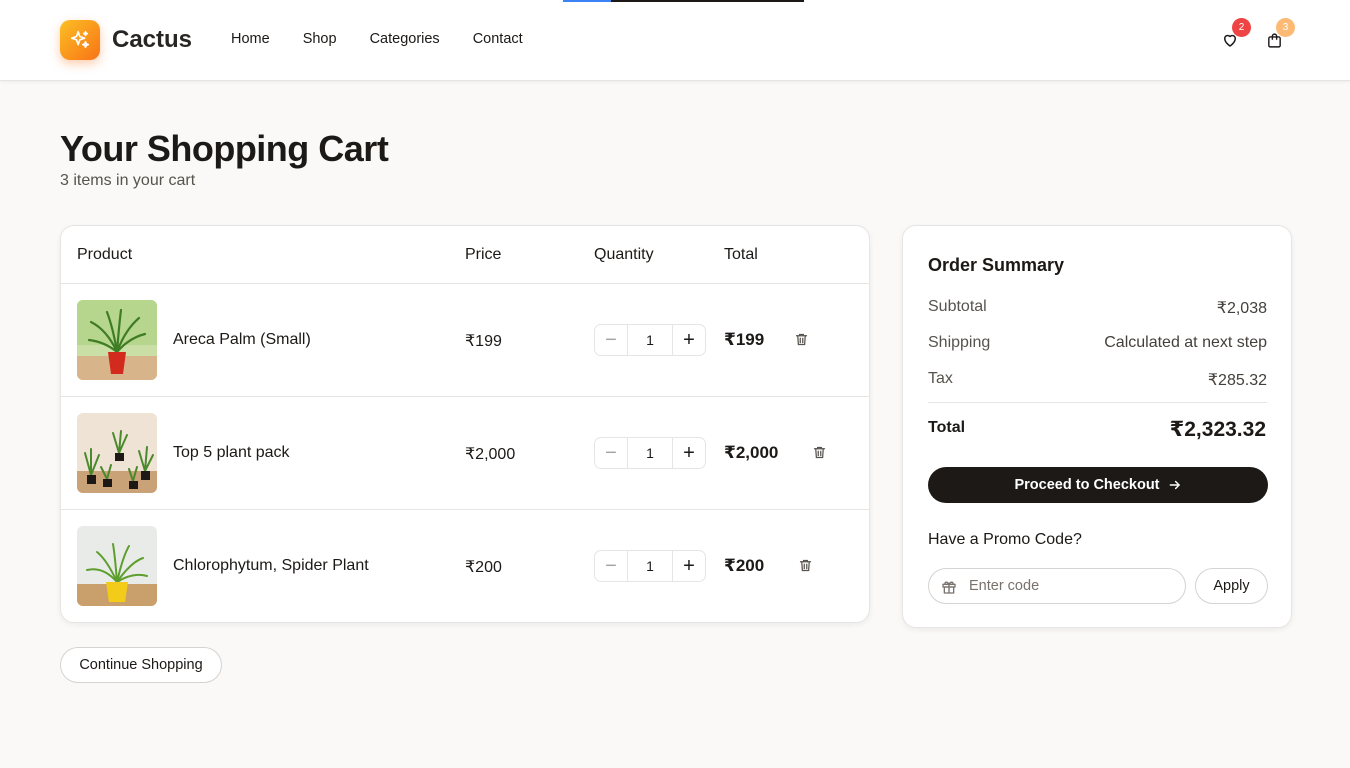  I want to click on subtotal-row: Subtotal ₹2,038, so click(1097, 308).